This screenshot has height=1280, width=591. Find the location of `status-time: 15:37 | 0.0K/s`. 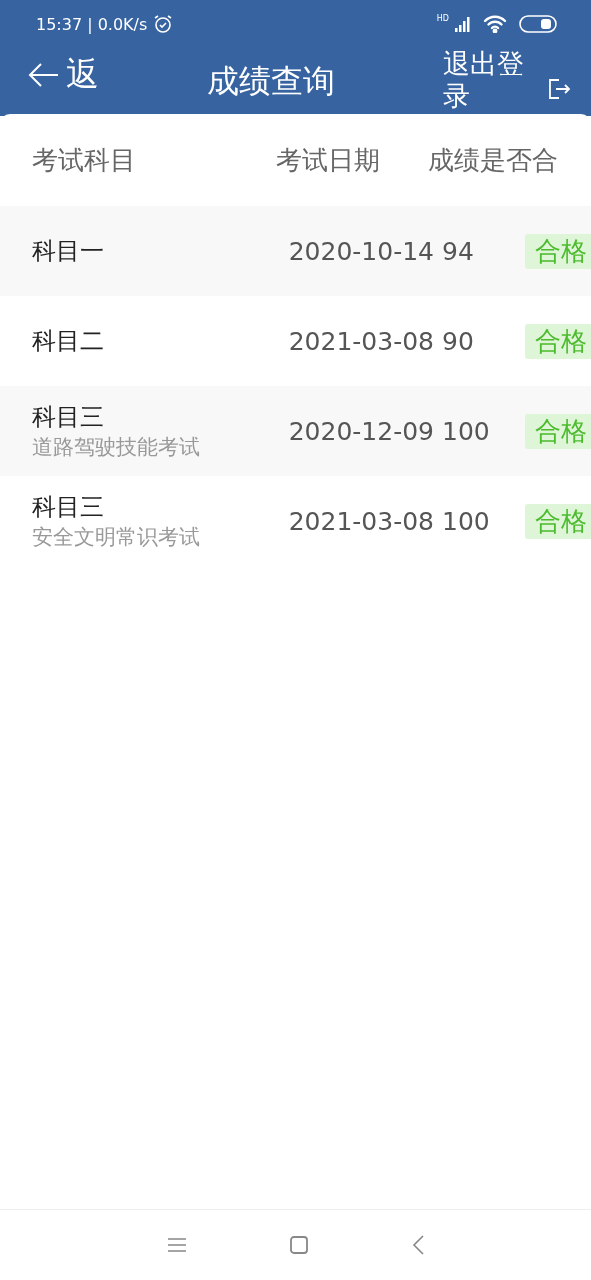

status-time: 15:37 | 0.0K/s is located at coordinates (92, 24).